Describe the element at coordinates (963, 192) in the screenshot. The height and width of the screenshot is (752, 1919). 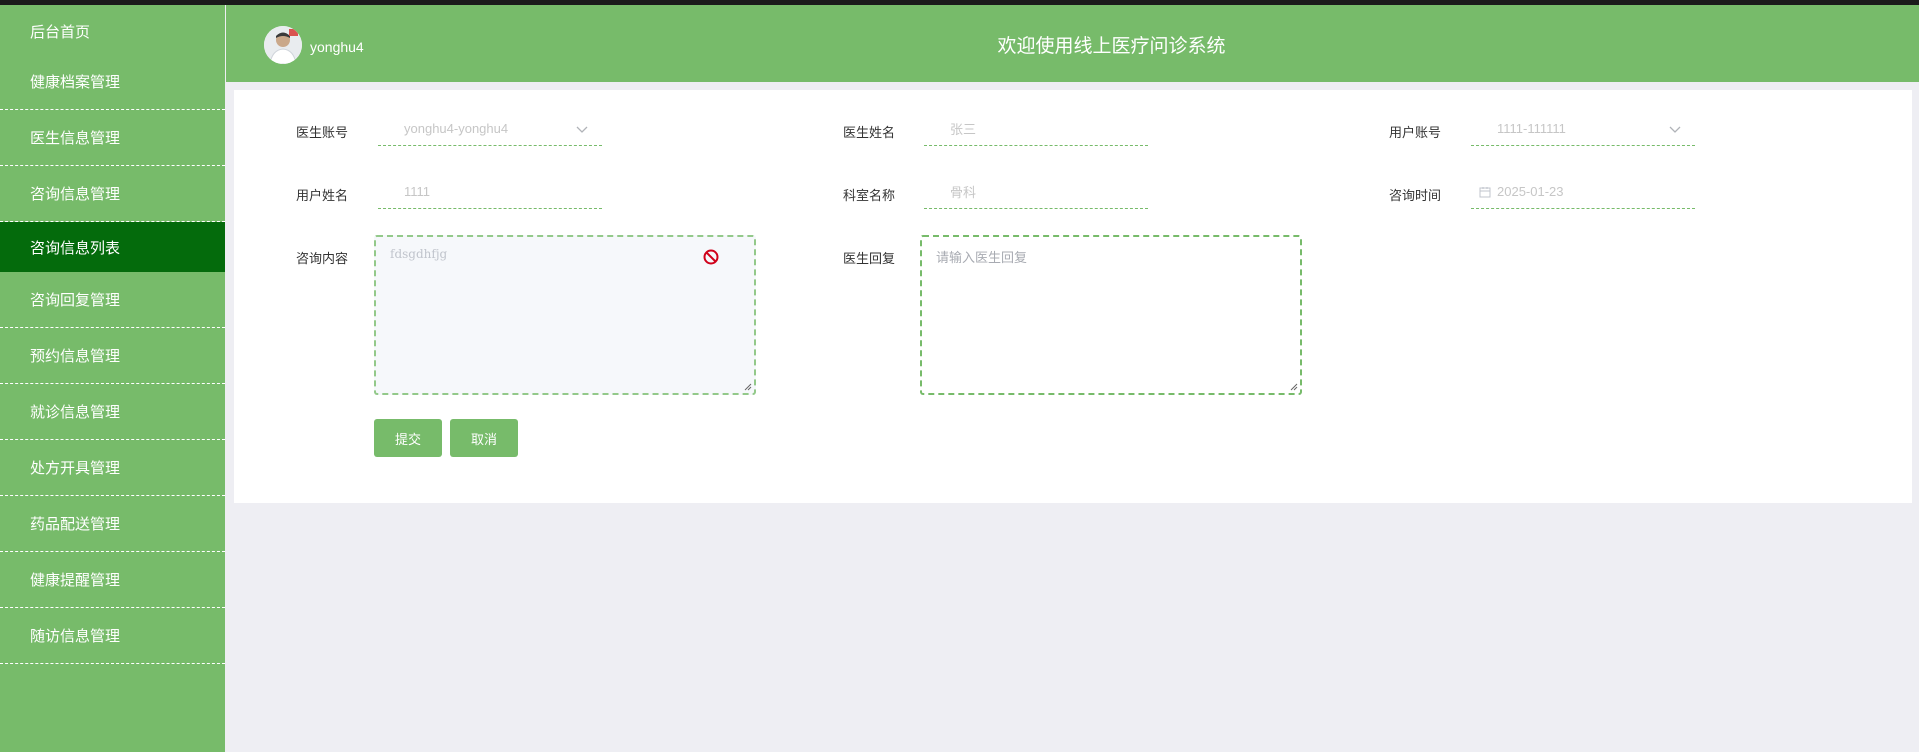
I see `department-value: 骨科` at that location.